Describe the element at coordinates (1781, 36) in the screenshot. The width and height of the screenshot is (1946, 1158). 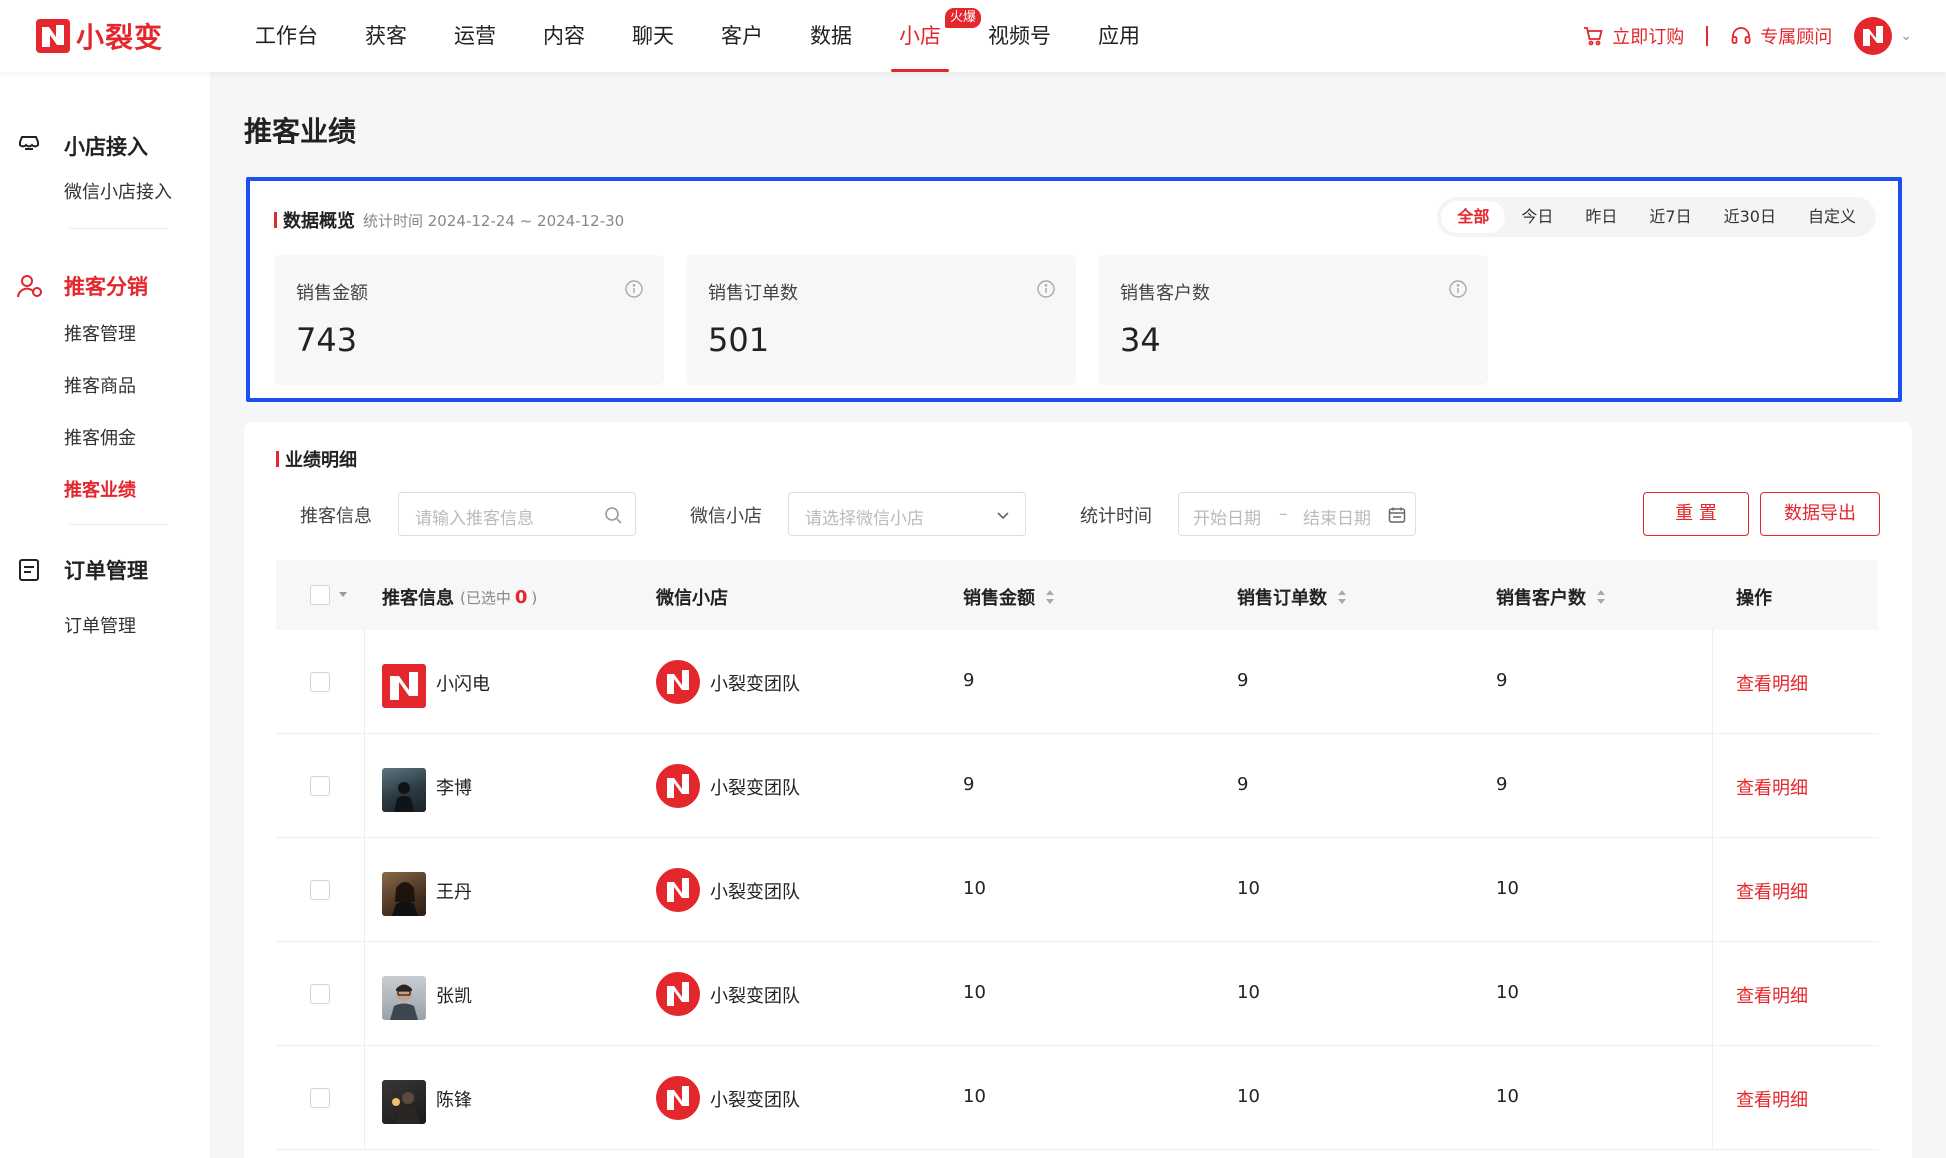
I see `advisor-link: 专属顾问` at that location.